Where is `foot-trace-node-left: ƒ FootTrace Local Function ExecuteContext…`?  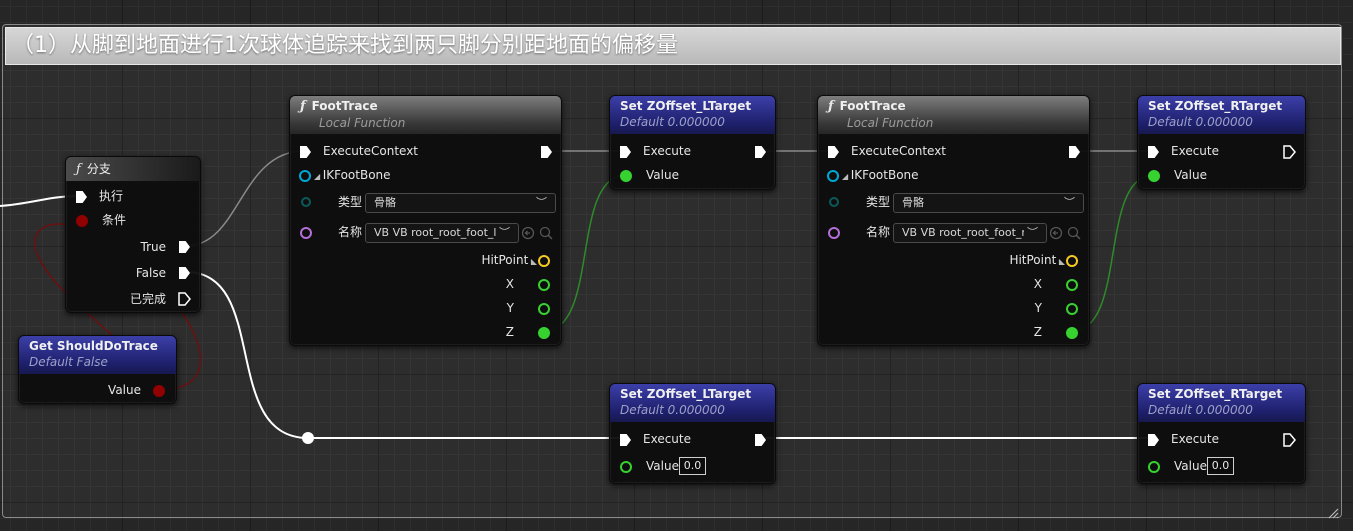
foot-trace-node-left: ƒ FootTrace Local Function ExecuteContext… is located at coordinates (425, 220).